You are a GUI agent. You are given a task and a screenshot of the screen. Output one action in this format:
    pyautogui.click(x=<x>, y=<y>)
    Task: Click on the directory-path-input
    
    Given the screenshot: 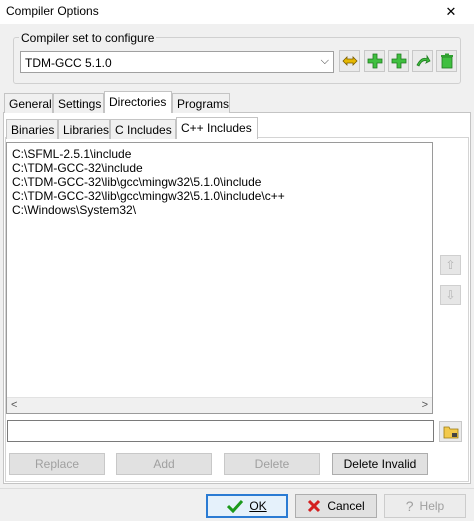 What is the action you would take?
    pyautogui.click(x=220, y=431)
    